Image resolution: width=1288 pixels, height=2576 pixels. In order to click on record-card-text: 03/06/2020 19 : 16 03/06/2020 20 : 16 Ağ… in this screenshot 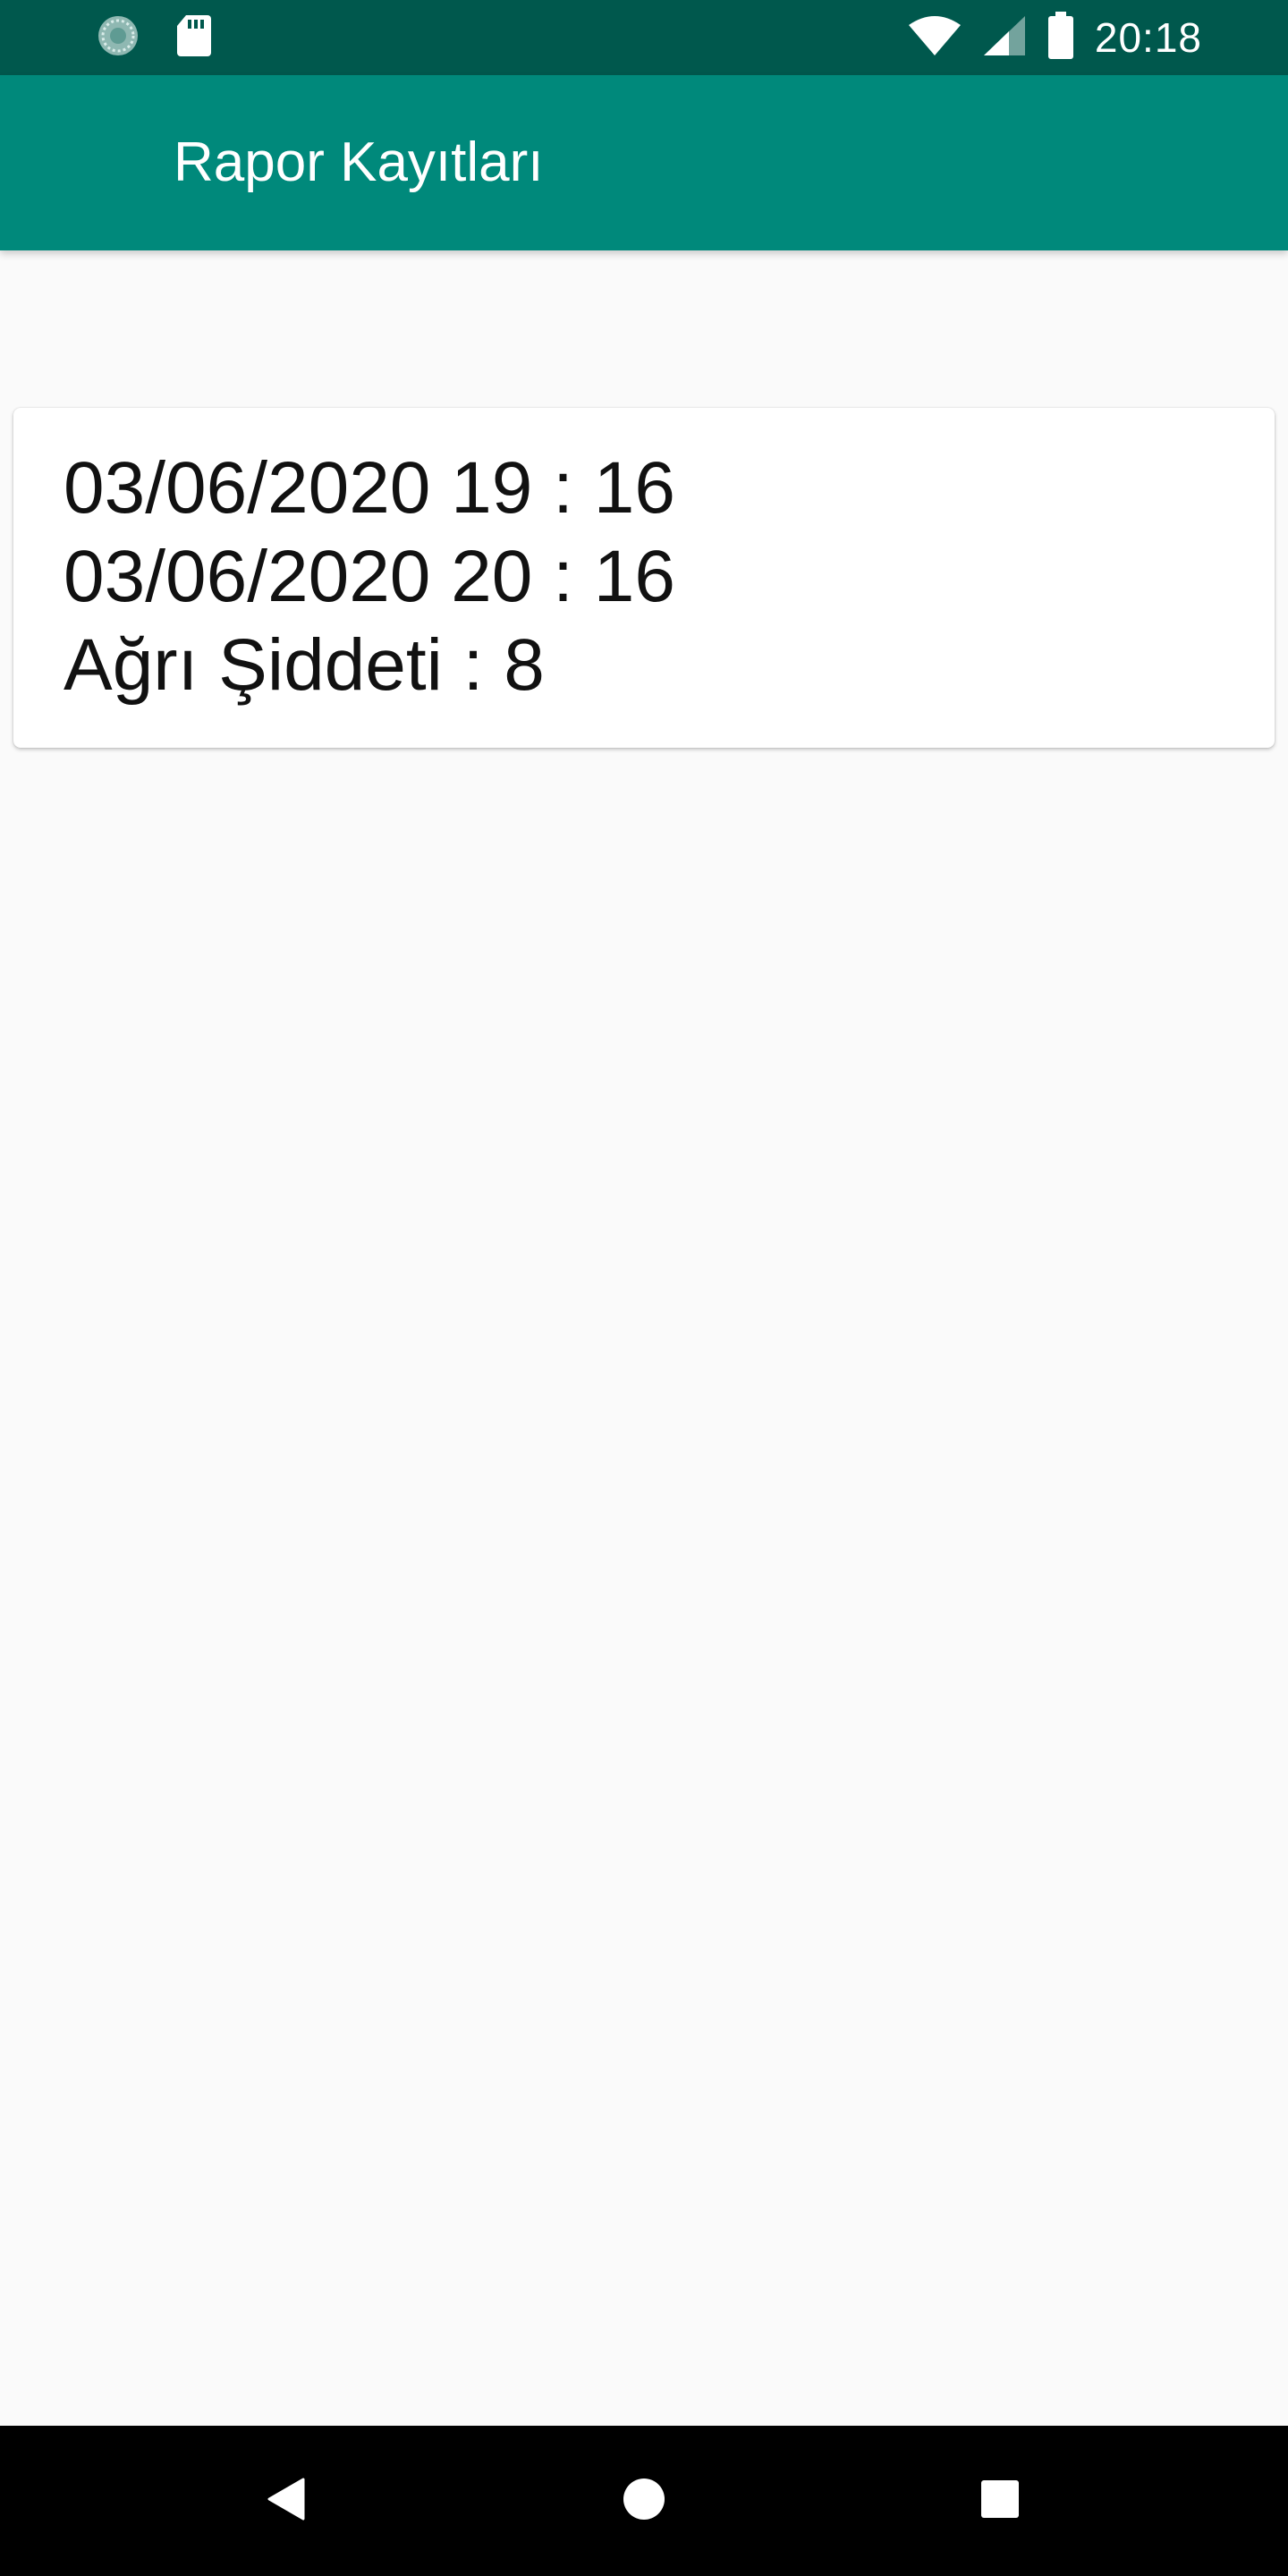, I will do `click(369, 576)`.